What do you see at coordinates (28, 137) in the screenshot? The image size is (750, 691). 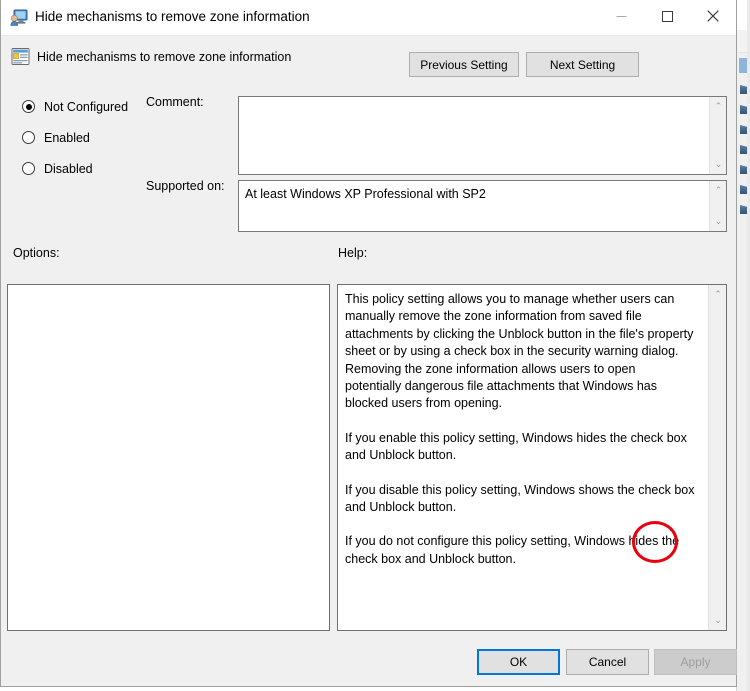 I see `radio-indicator-enabled` at bounding box center [28, 137].